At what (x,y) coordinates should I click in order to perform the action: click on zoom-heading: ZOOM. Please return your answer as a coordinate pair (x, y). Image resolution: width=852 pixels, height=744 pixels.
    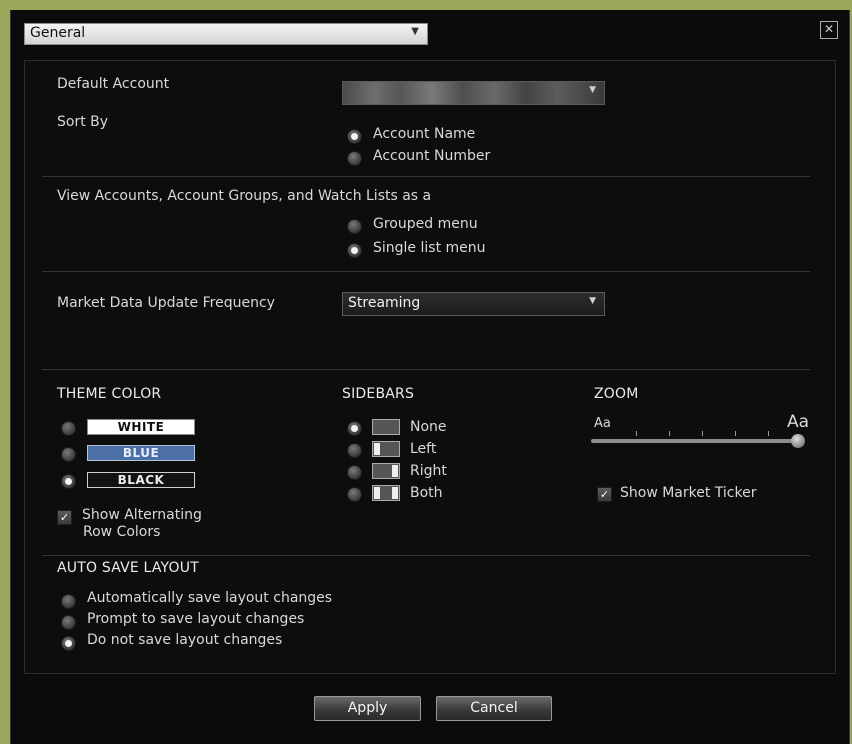
    Looking at the image, I should click on (616, 394).